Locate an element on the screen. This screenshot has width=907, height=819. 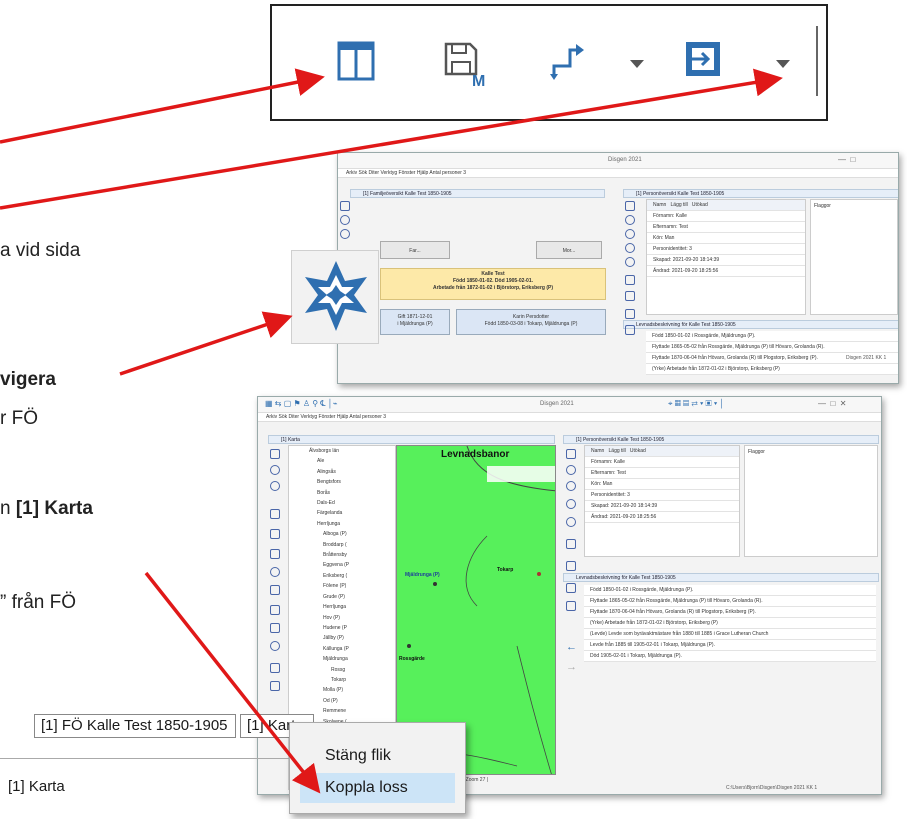
star-icon is located at coordinates (336, 298).